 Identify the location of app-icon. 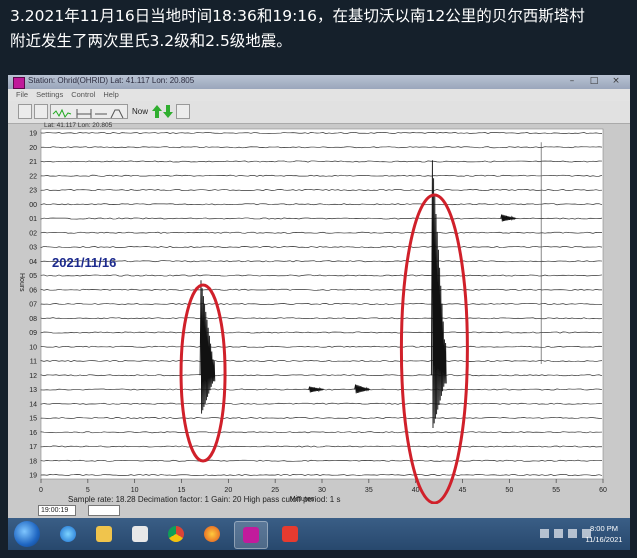
(19, 83).